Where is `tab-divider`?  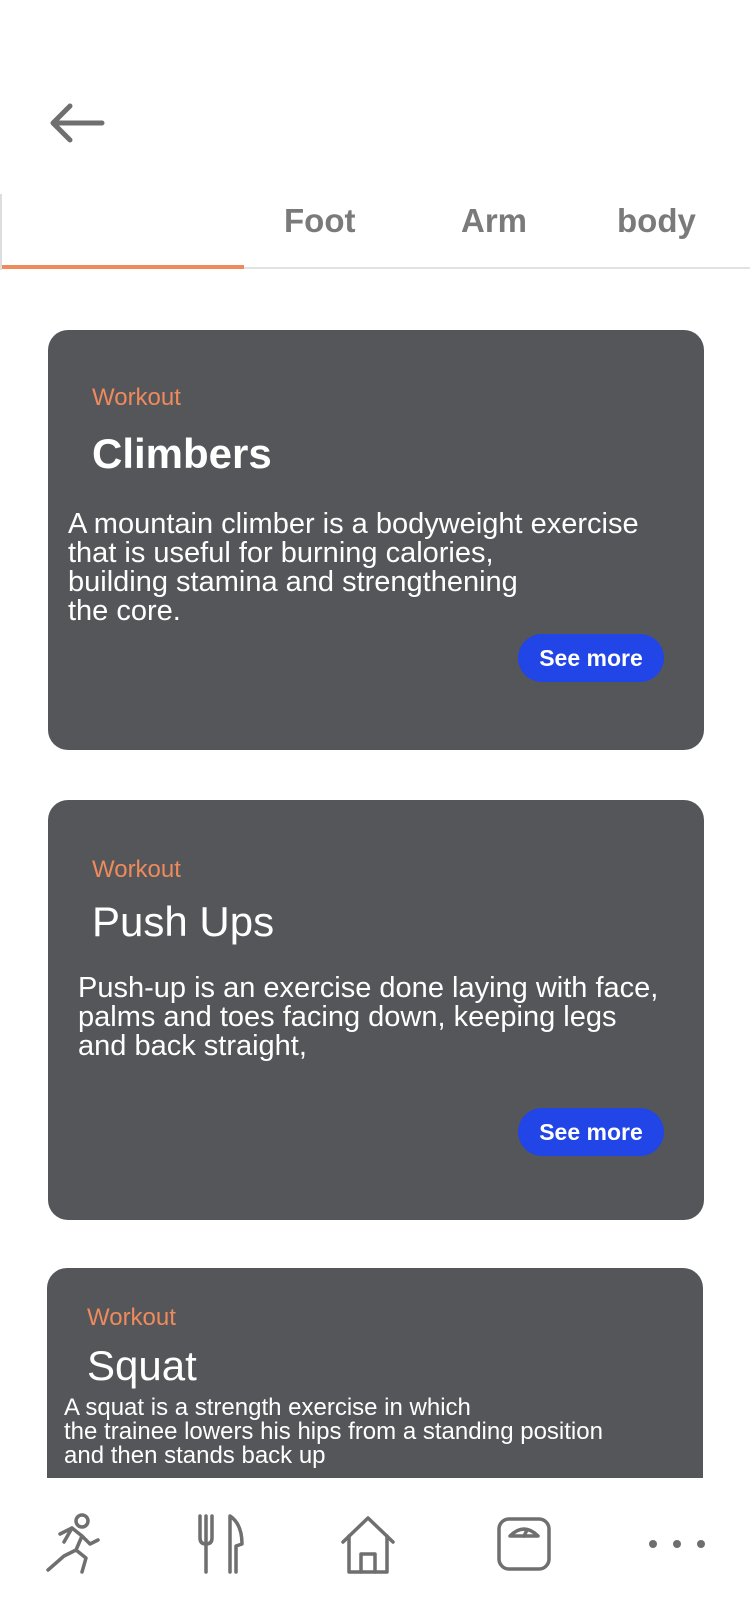 tab-divider is located at coordinates (1, 232).